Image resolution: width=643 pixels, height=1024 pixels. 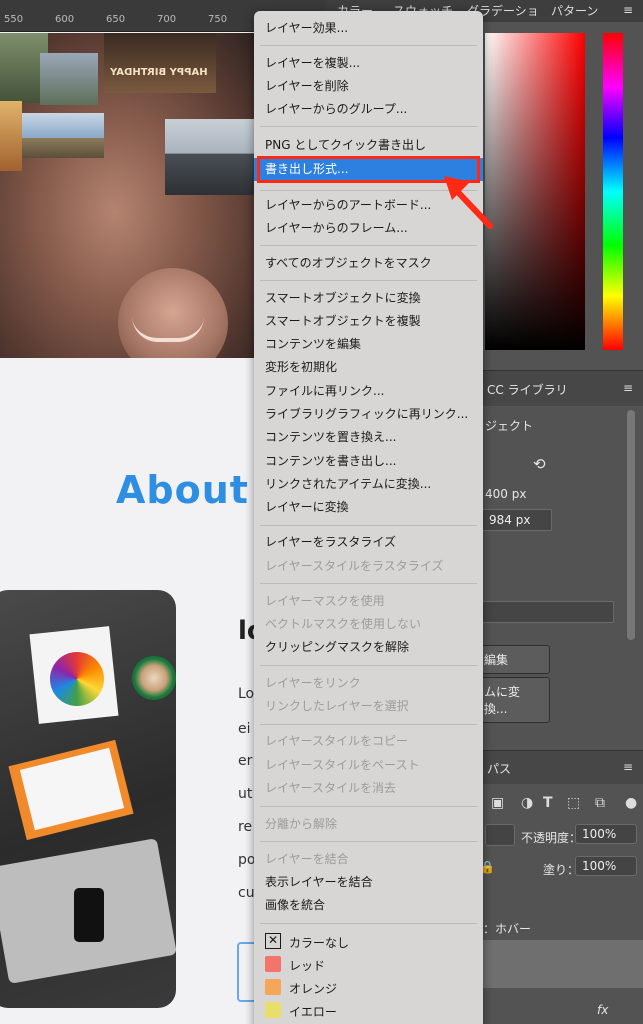 I want to click on menu-item-rasterize-layer: レイヤーをラスタライズ, so click(x=368, y=542).